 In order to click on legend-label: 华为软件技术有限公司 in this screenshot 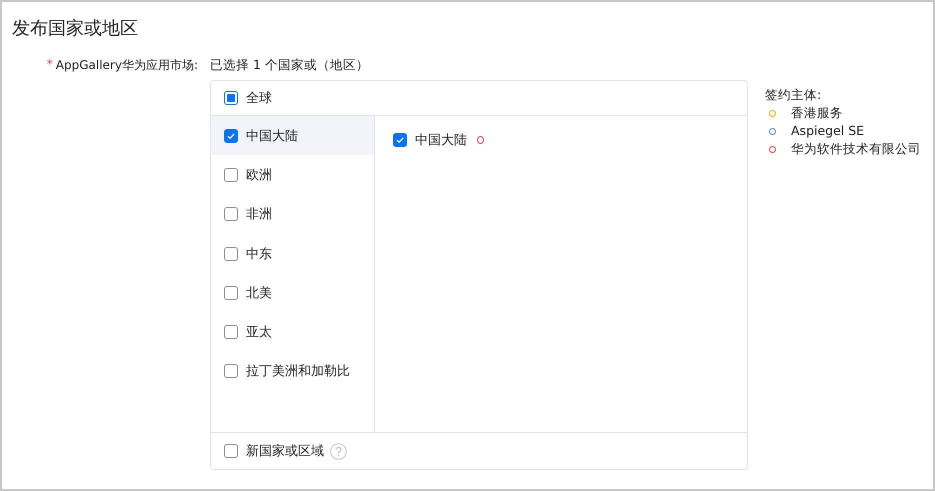, I will do `click(856, 149)`.